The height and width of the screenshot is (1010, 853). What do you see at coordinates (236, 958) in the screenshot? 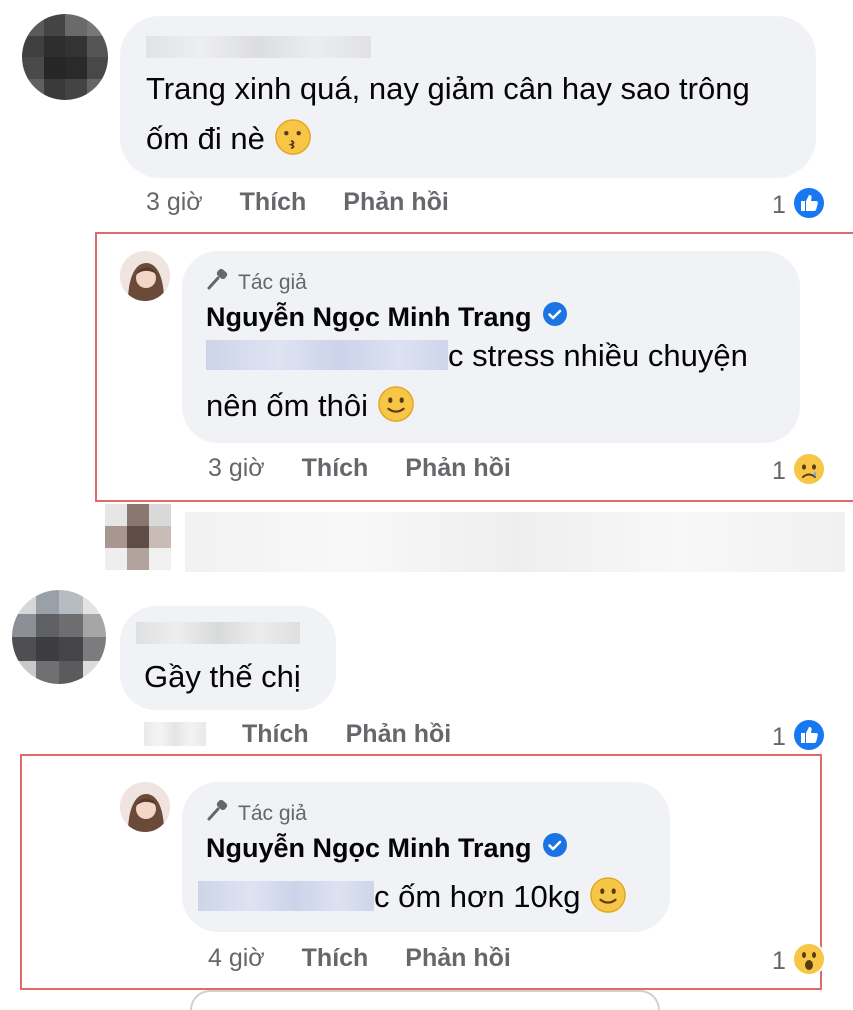
I see `timestamp: 4 giờ` at bounding box center [236, 958].